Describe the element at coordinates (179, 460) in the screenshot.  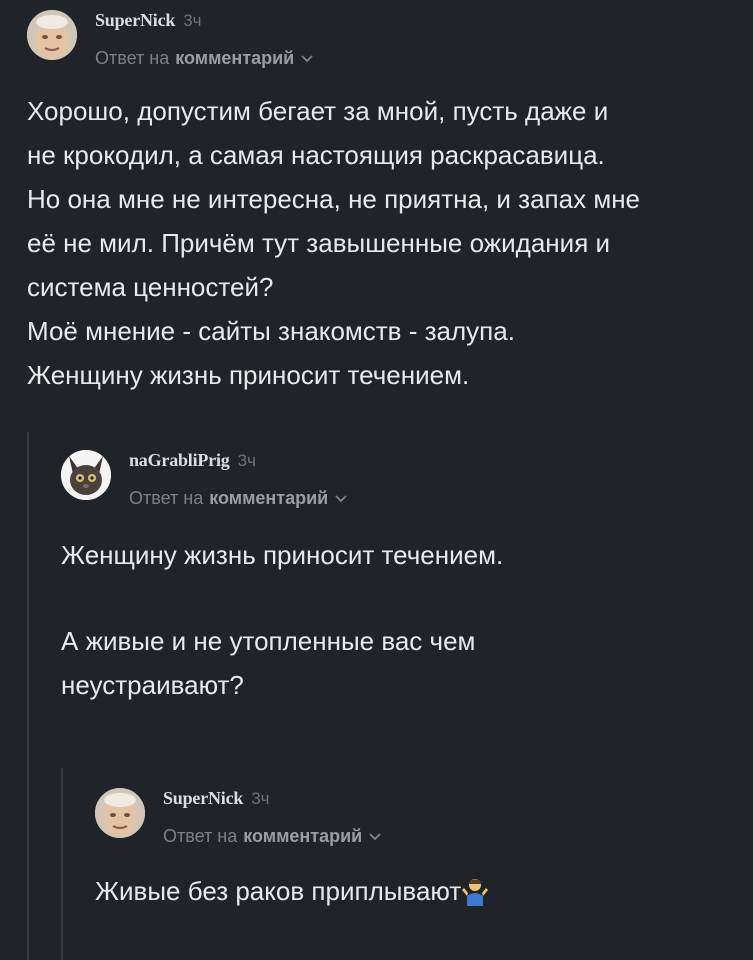
I see `author-name: naGrabliPrig` at that location.